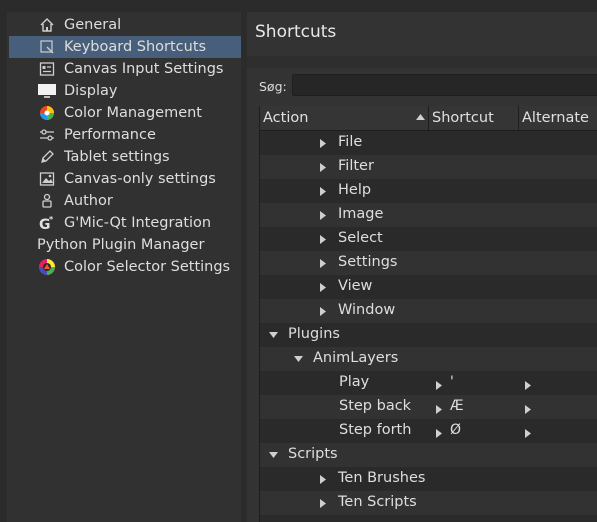  Describe the element at coordinates (428, 335) in the screenshot. I see `tree-row: Plugins` at that location.